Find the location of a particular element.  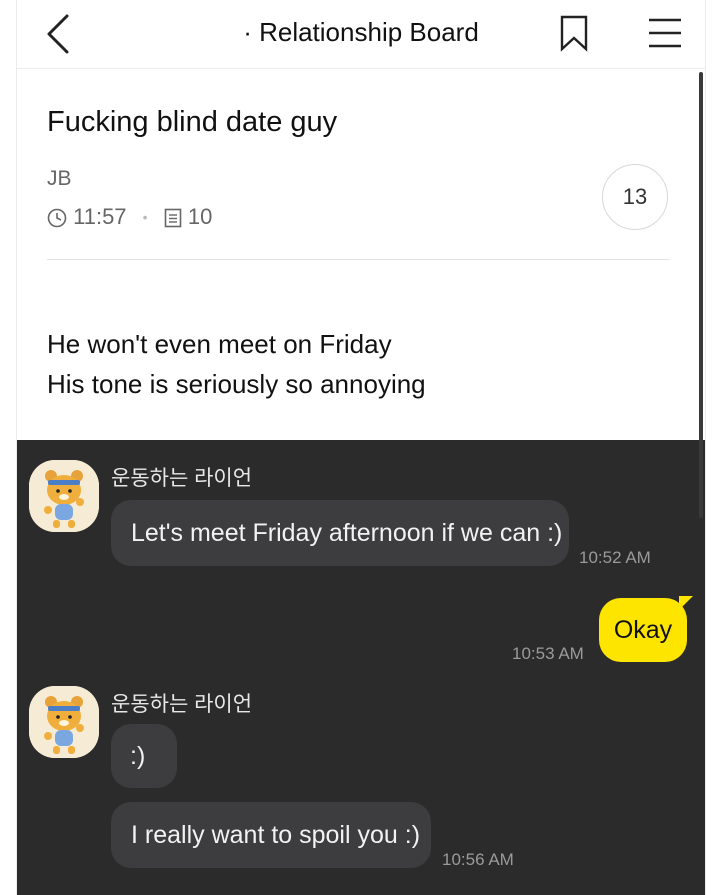

message-time: 10:53 AM is located at coordinates (548, 653).